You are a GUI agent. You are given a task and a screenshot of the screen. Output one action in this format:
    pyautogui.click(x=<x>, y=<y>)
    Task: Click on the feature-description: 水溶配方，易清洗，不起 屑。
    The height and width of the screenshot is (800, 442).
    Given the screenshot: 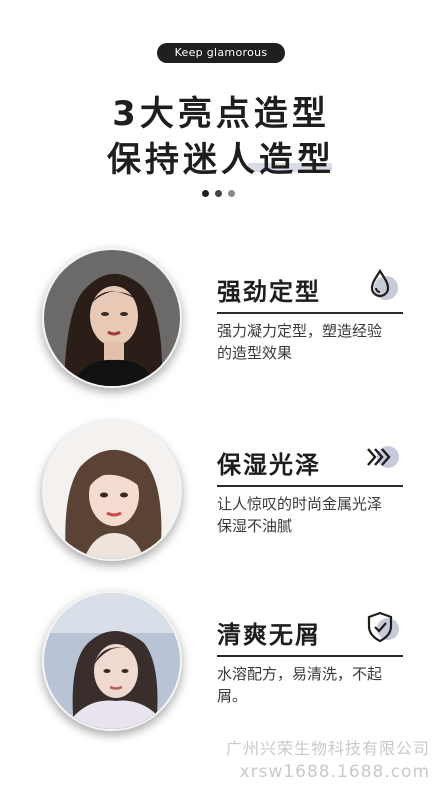 What is the action you would take?
    pyautogui.click(x=317, y=685)
    